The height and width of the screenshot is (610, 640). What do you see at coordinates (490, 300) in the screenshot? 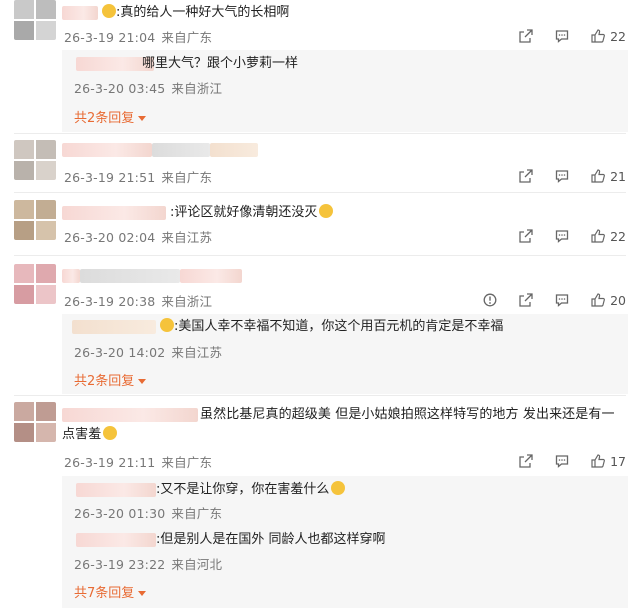
I see `report-icon` at bounding box center [490, 300].